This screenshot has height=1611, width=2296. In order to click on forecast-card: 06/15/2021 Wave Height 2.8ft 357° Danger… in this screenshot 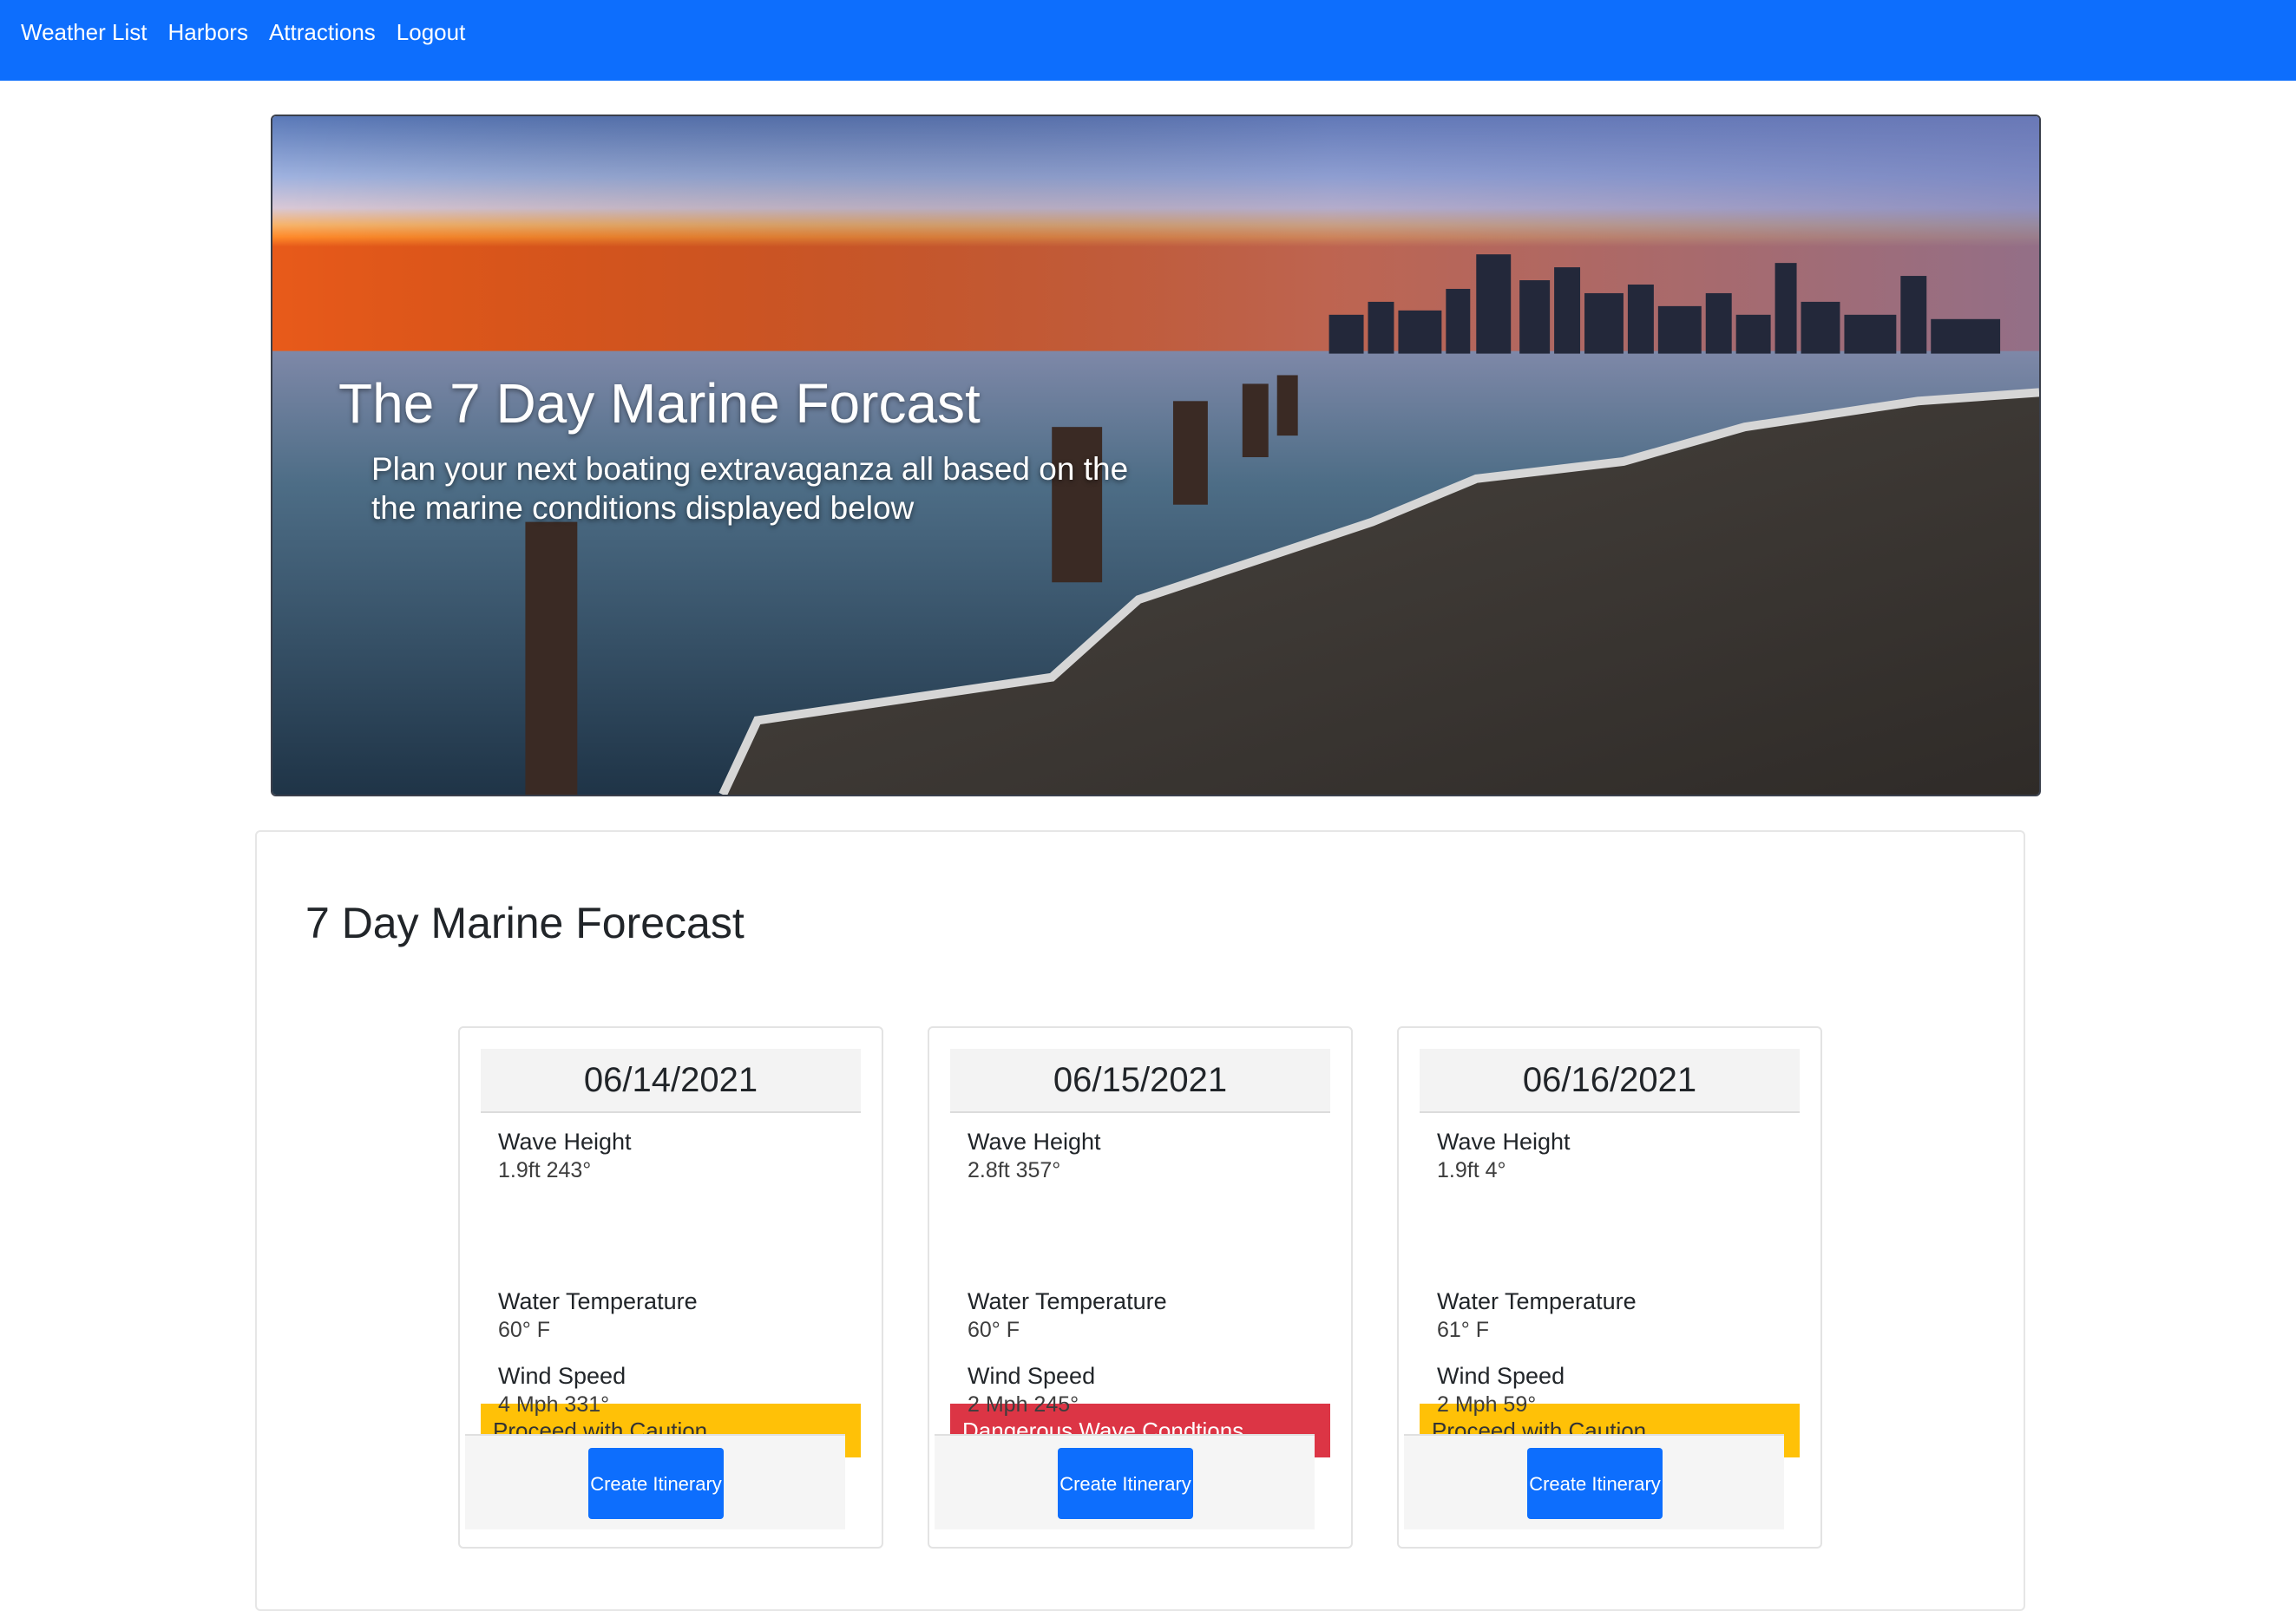, I will do `click(1140, 1287)`.